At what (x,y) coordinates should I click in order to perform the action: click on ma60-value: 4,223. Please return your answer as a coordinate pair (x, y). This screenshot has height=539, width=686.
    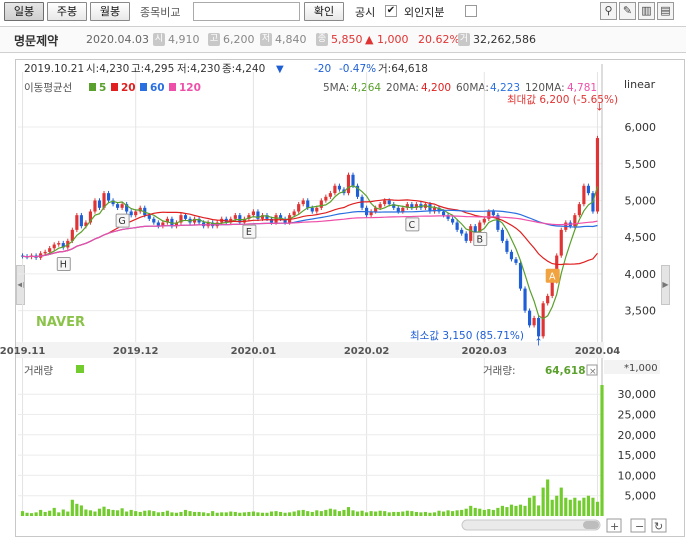
    Looking at the image, I should click on (505, 88).